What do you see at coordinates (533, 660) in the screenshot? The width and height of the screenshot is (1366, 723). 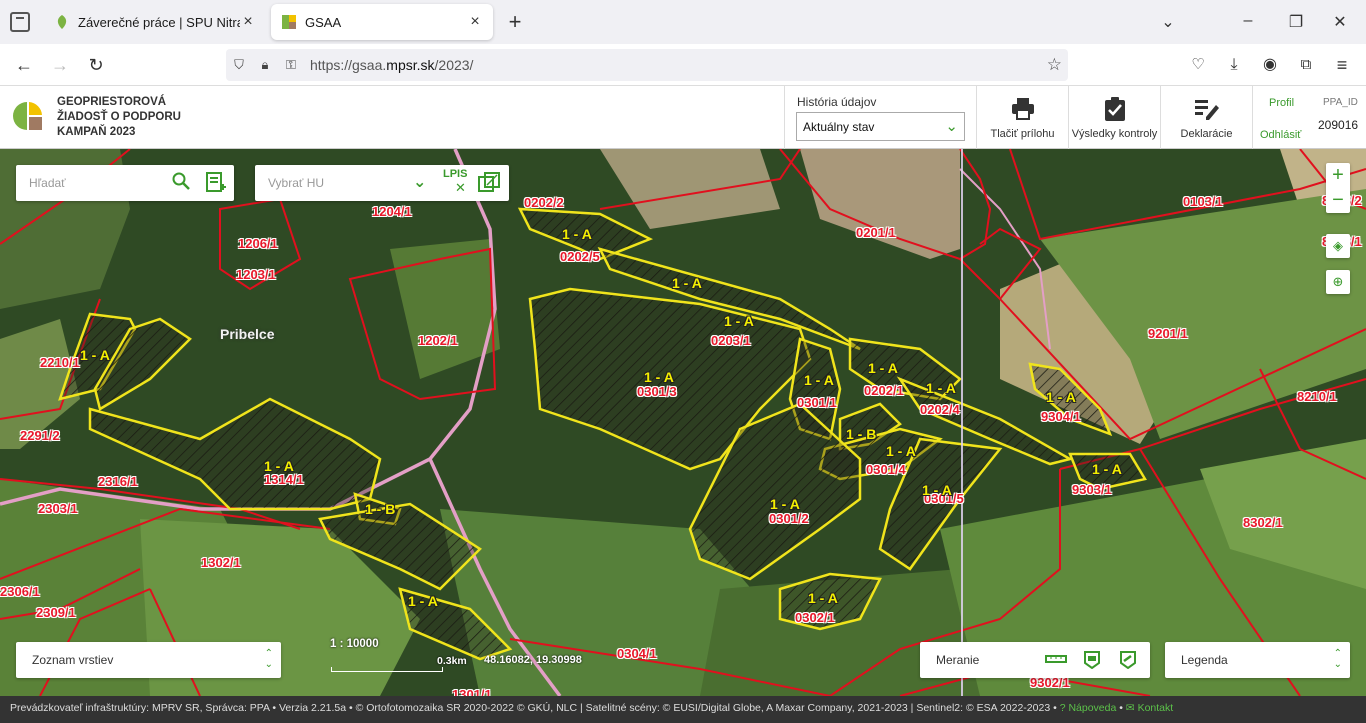 I see `cursor-coordinates: 48.16082, 19.30998` at bounding box center [533, 660].